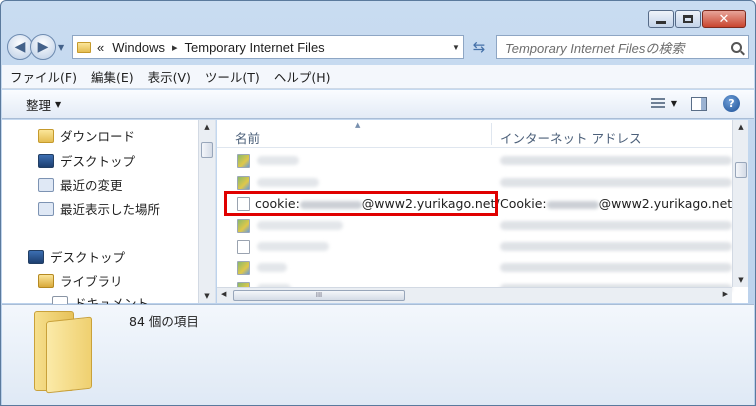 Image resolution: width=756 pixels, height=406 pixels. I want to click on navpane-scrollbar: ▲ ▼, so click(206, 211).